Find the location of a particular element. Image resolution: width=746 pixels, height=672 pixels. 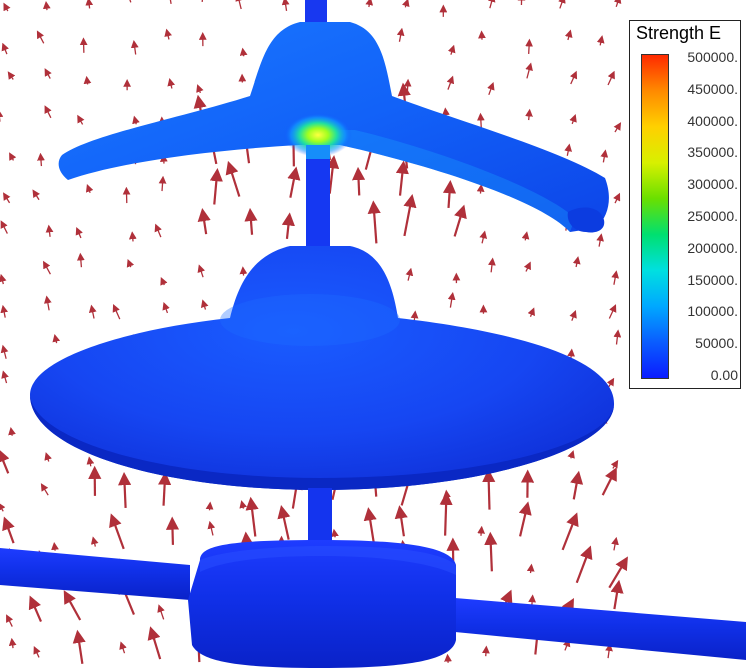

legend-tick-label: 500000. is located at coordinates (712, 57).